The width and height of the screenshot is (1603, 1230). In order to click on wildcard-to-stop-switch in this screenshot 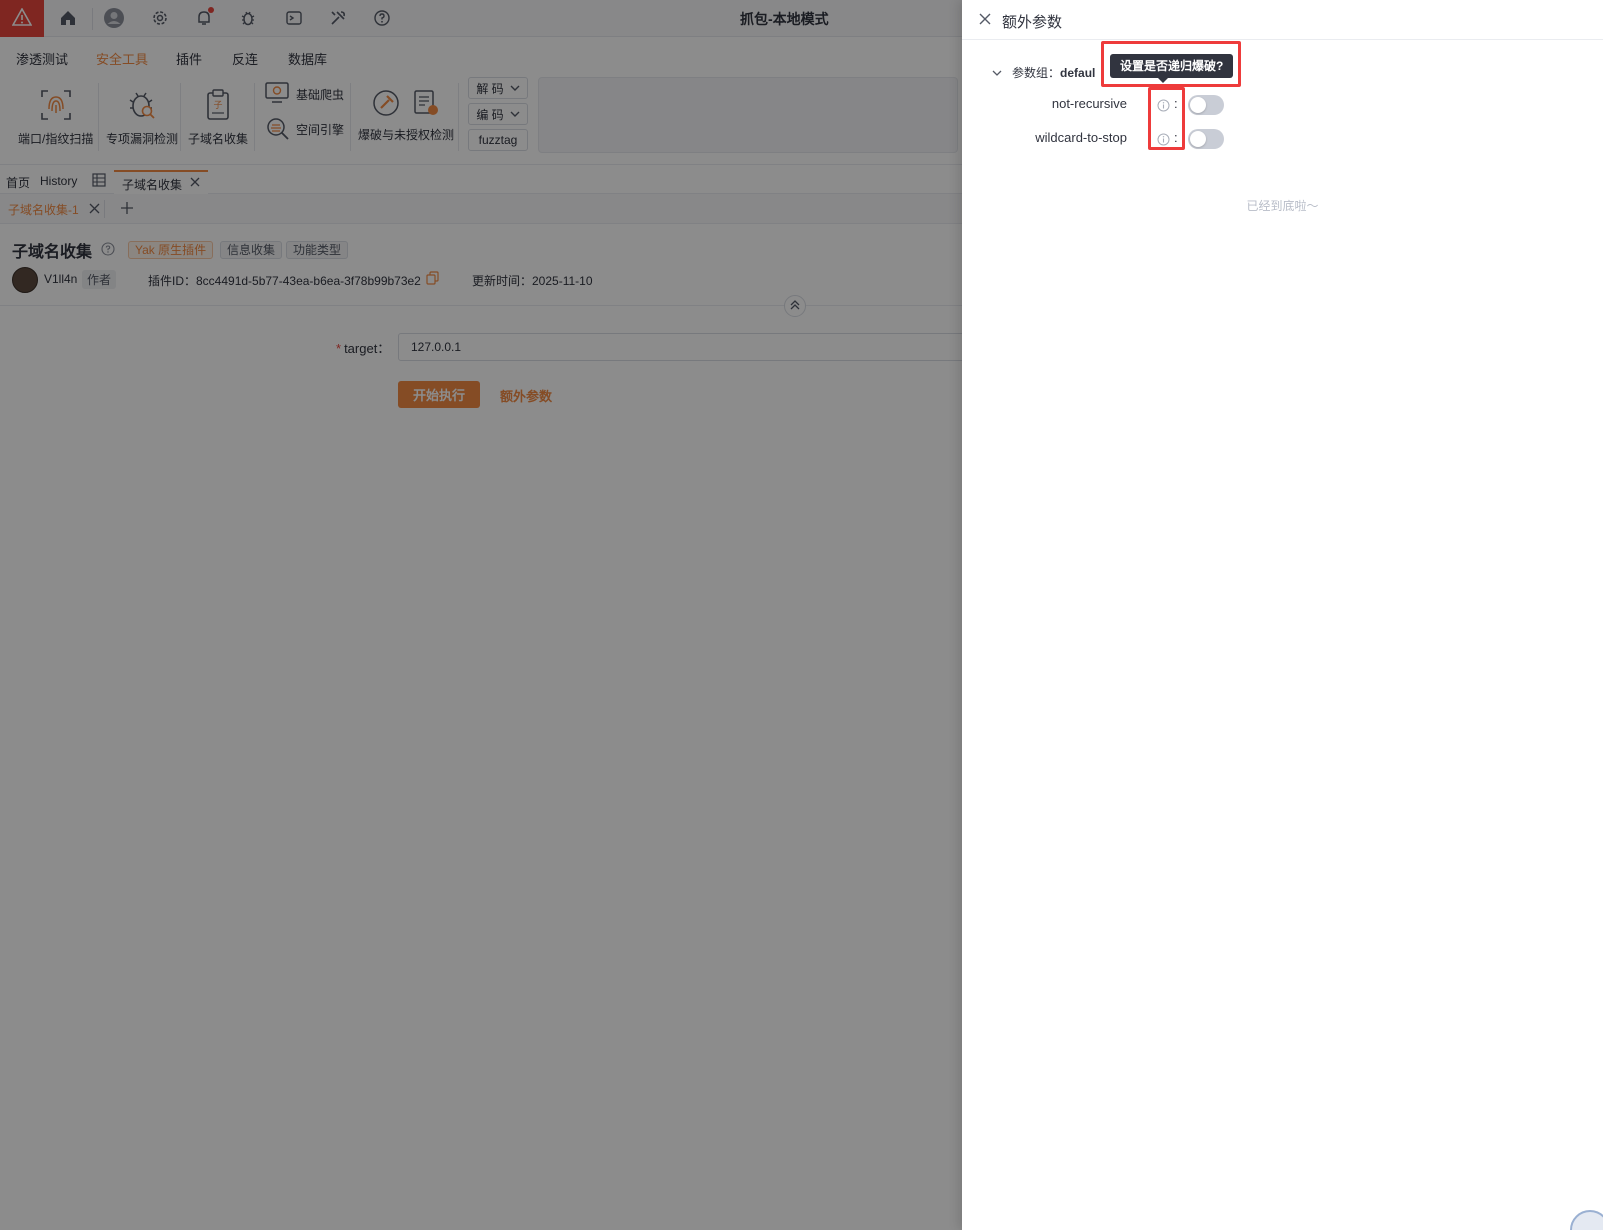, I will do `click(1206, 139)`.